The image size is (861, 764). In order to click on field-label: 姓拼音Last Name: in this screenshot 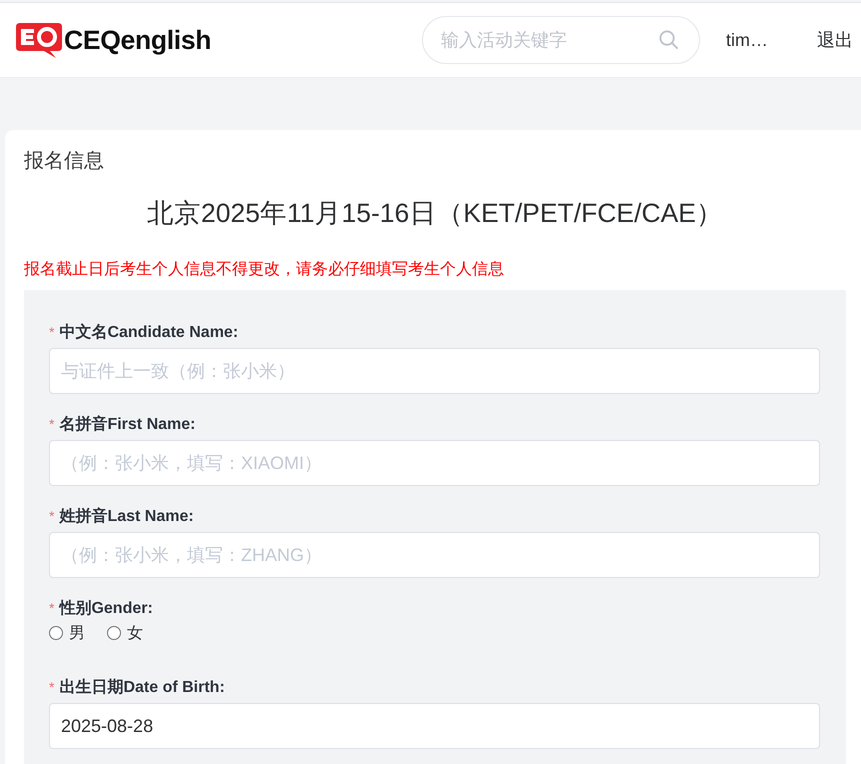, I will do `click(126, 516)`.